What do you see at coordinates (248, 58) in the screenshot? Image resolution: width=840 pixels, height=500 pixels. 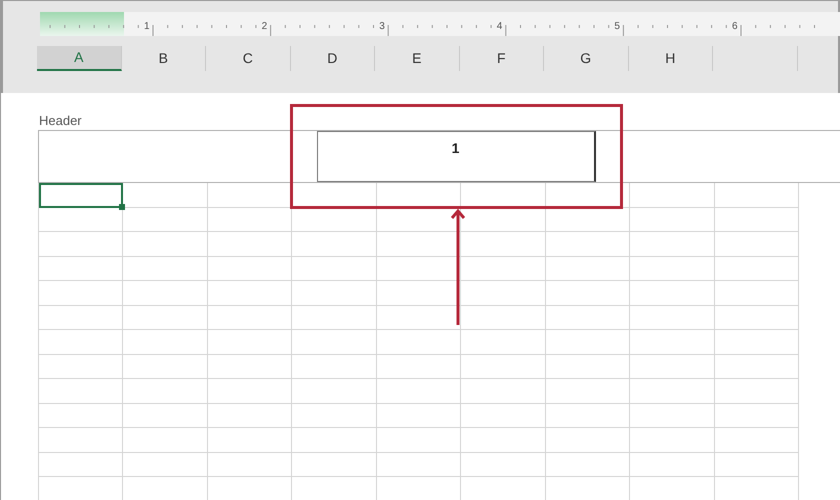 I see `column-header: C` at bounding box center [248, 58].